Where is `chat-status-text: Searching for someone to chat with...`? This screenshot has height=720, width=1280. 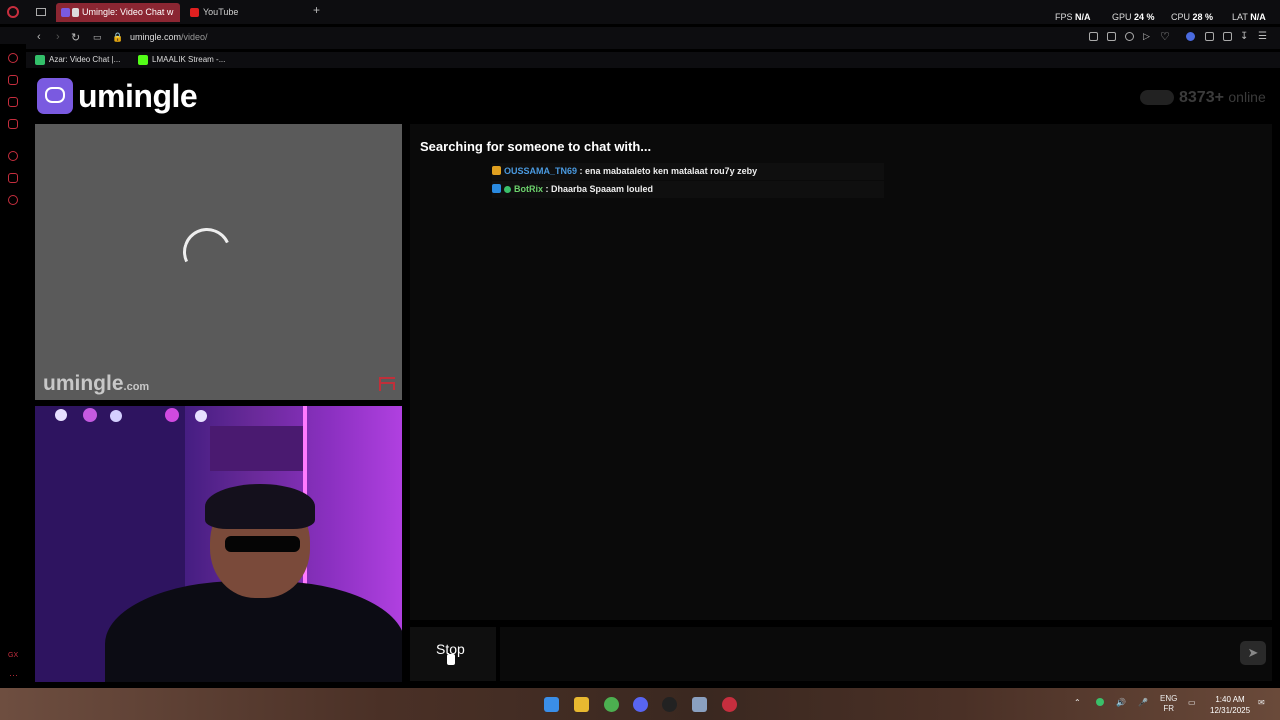
chat-status-text: Searching for someone to chat with... is located at coordinates (536, 146).